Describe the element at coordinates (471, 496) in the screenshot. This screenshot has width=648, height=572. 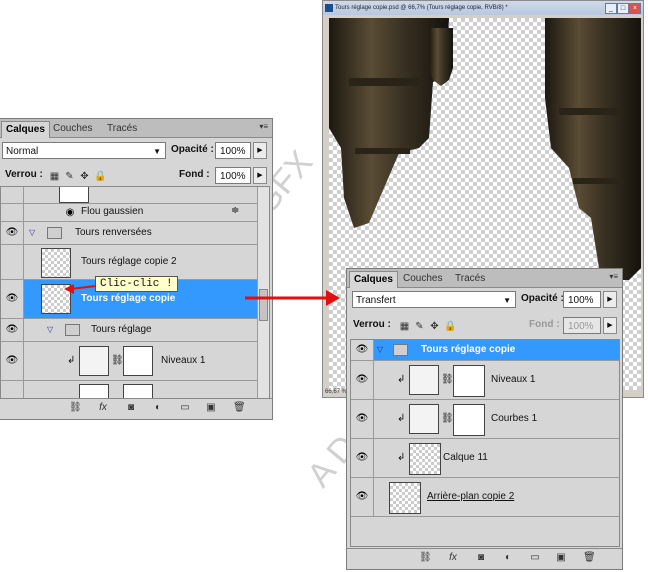
I see `layer-name: Arrière-plan copie 2` at that location.